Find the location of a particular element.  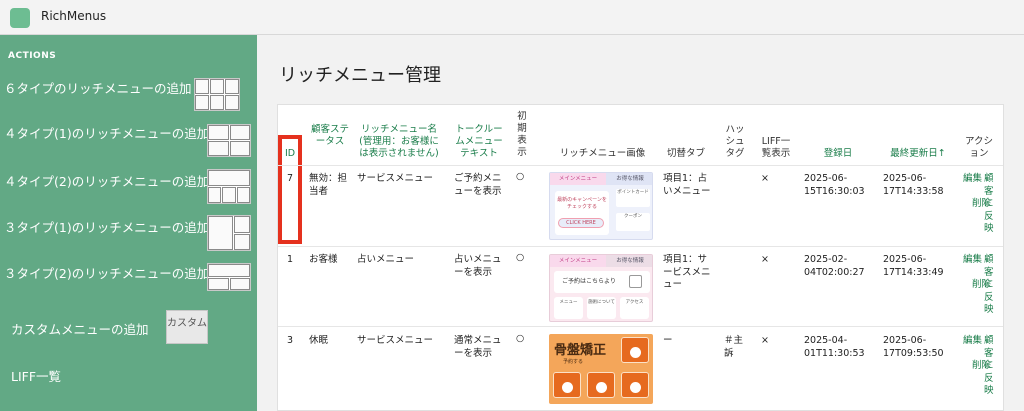

click-here-button: CLICK HERE is located at coordinates (581, 223).